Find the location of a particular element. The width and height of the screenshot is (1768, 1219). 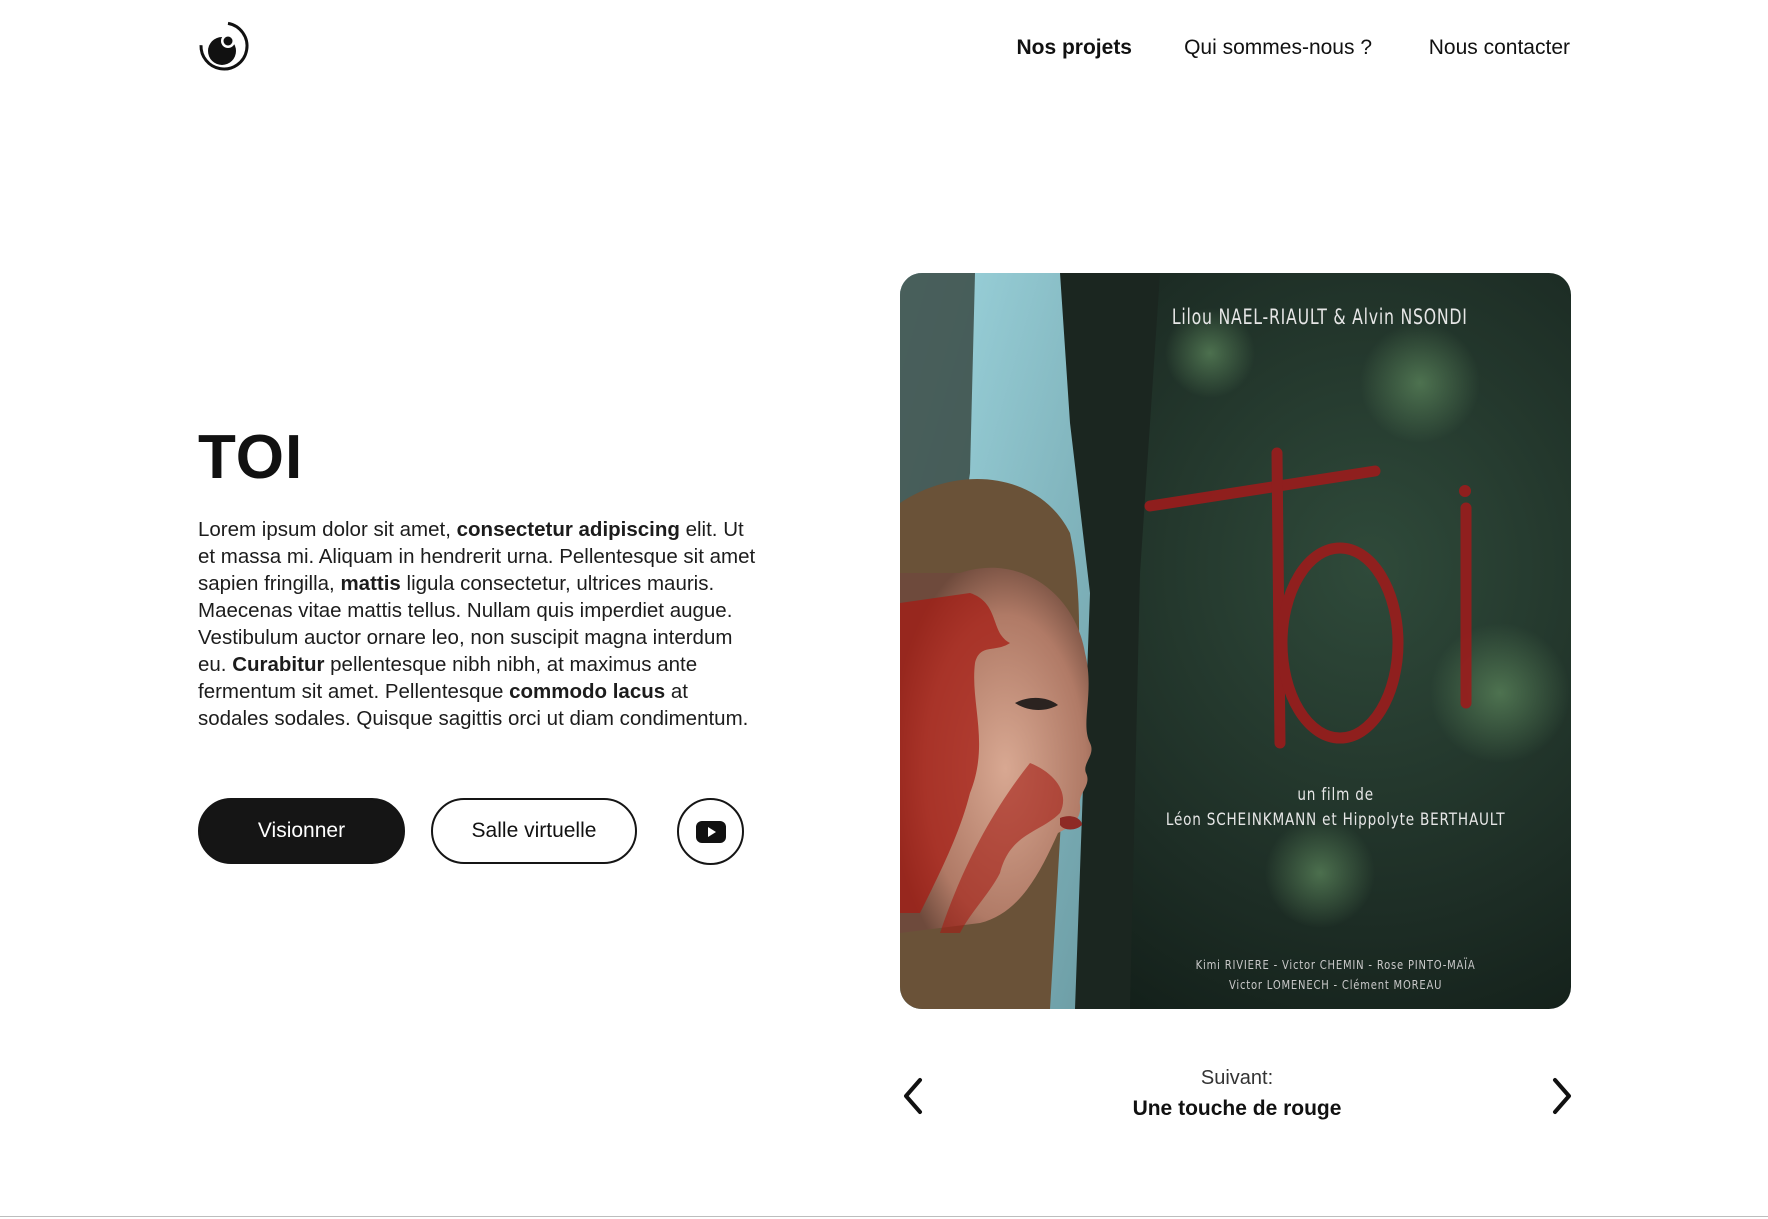

description-bold: consectetur adipiscing is located at coordinates (568, 529).